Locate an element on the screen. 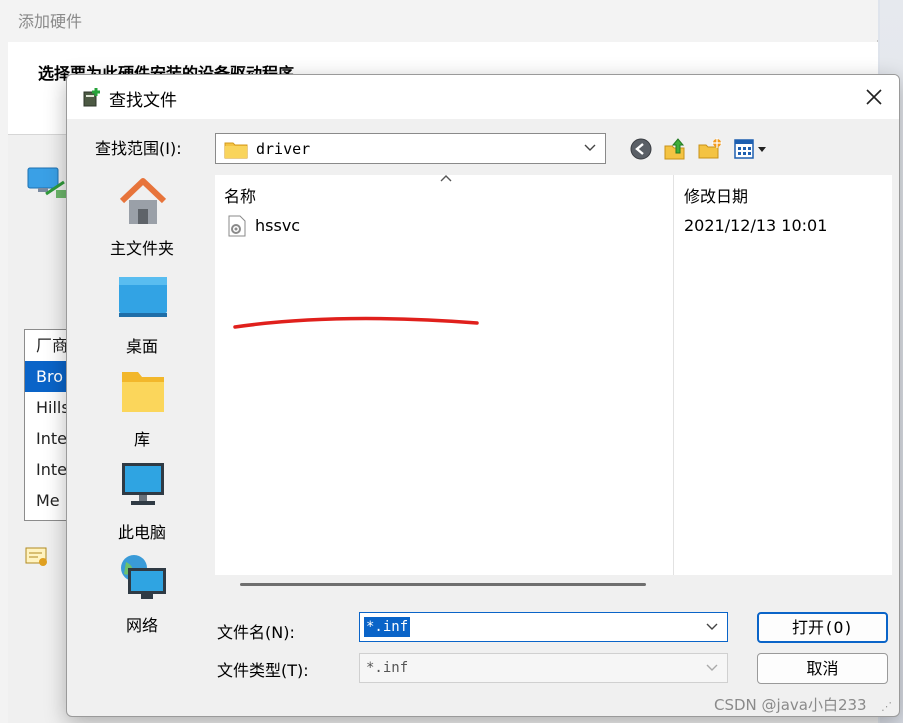 This screenshot has height=723, width=903. library-folder-icon is located at coordinates (143, 392).